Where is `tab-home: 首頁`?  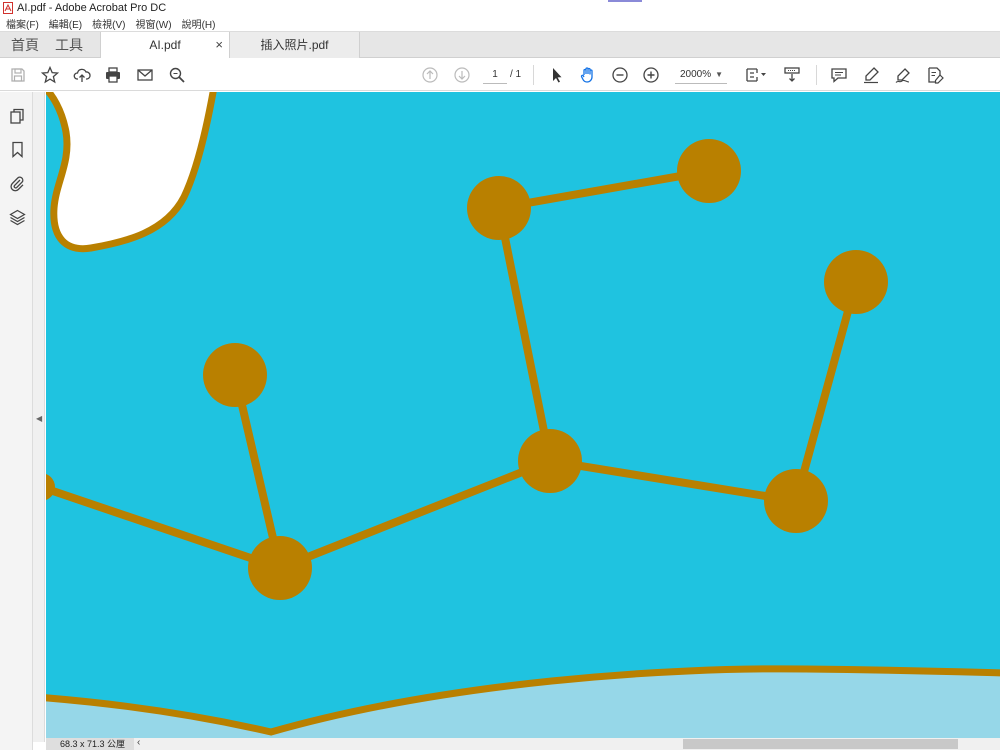 tab-home: 首頁 is located at coordinates (25, 45).